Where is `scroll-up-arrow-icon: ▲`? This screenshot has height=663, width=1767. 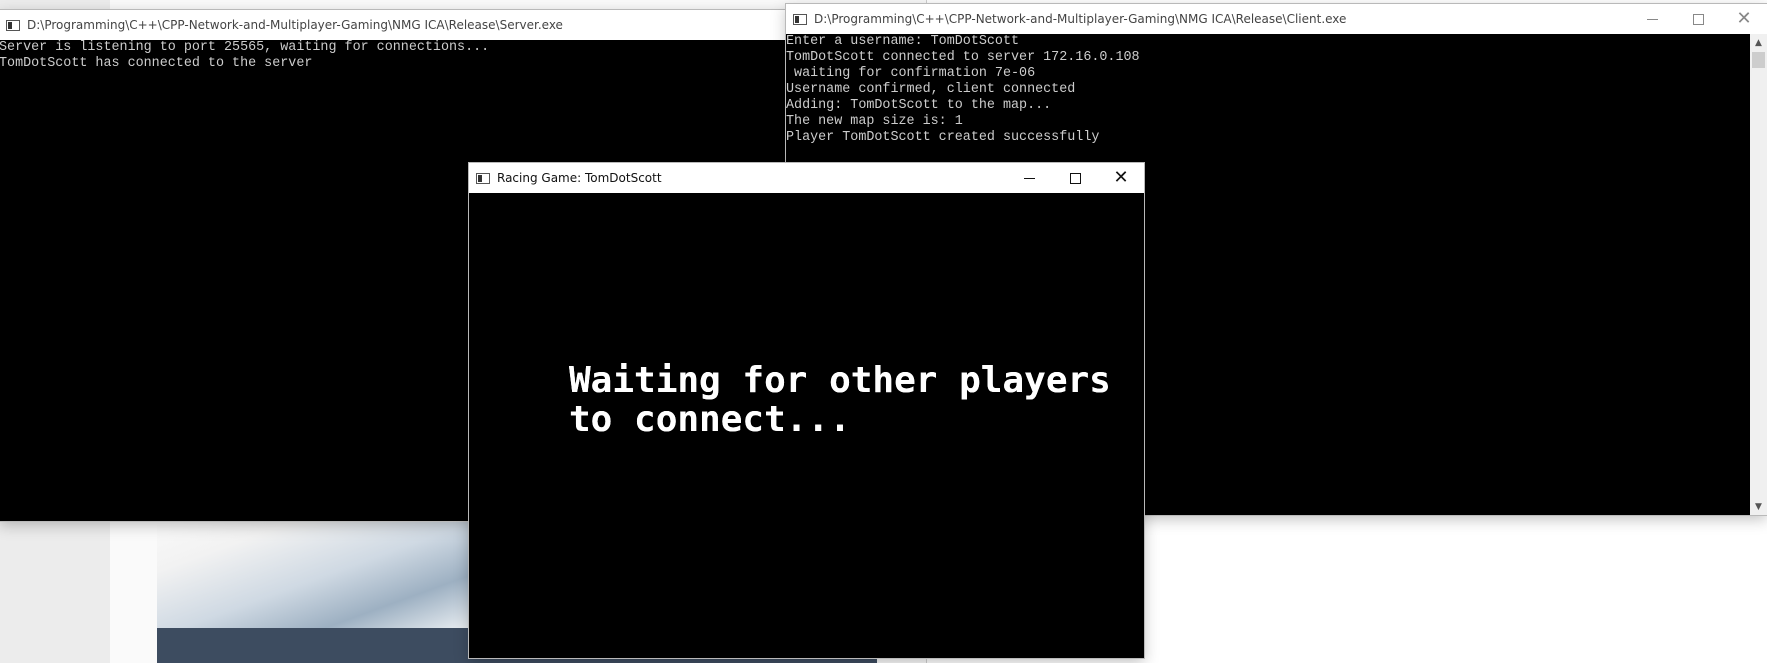 scroll-up-arrow-icon: ▲ is located at coordinates (1758, 42).